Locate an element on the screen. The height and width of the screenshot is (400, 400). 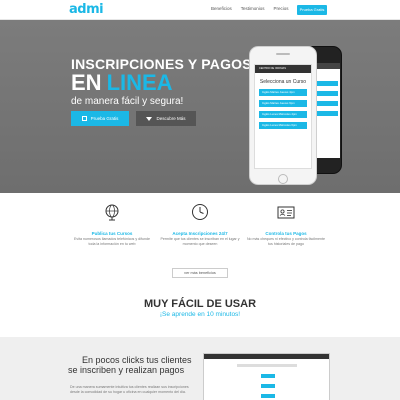
course-option: Inglés Martes Jueves 6pm is located at coordinates (283, 103).